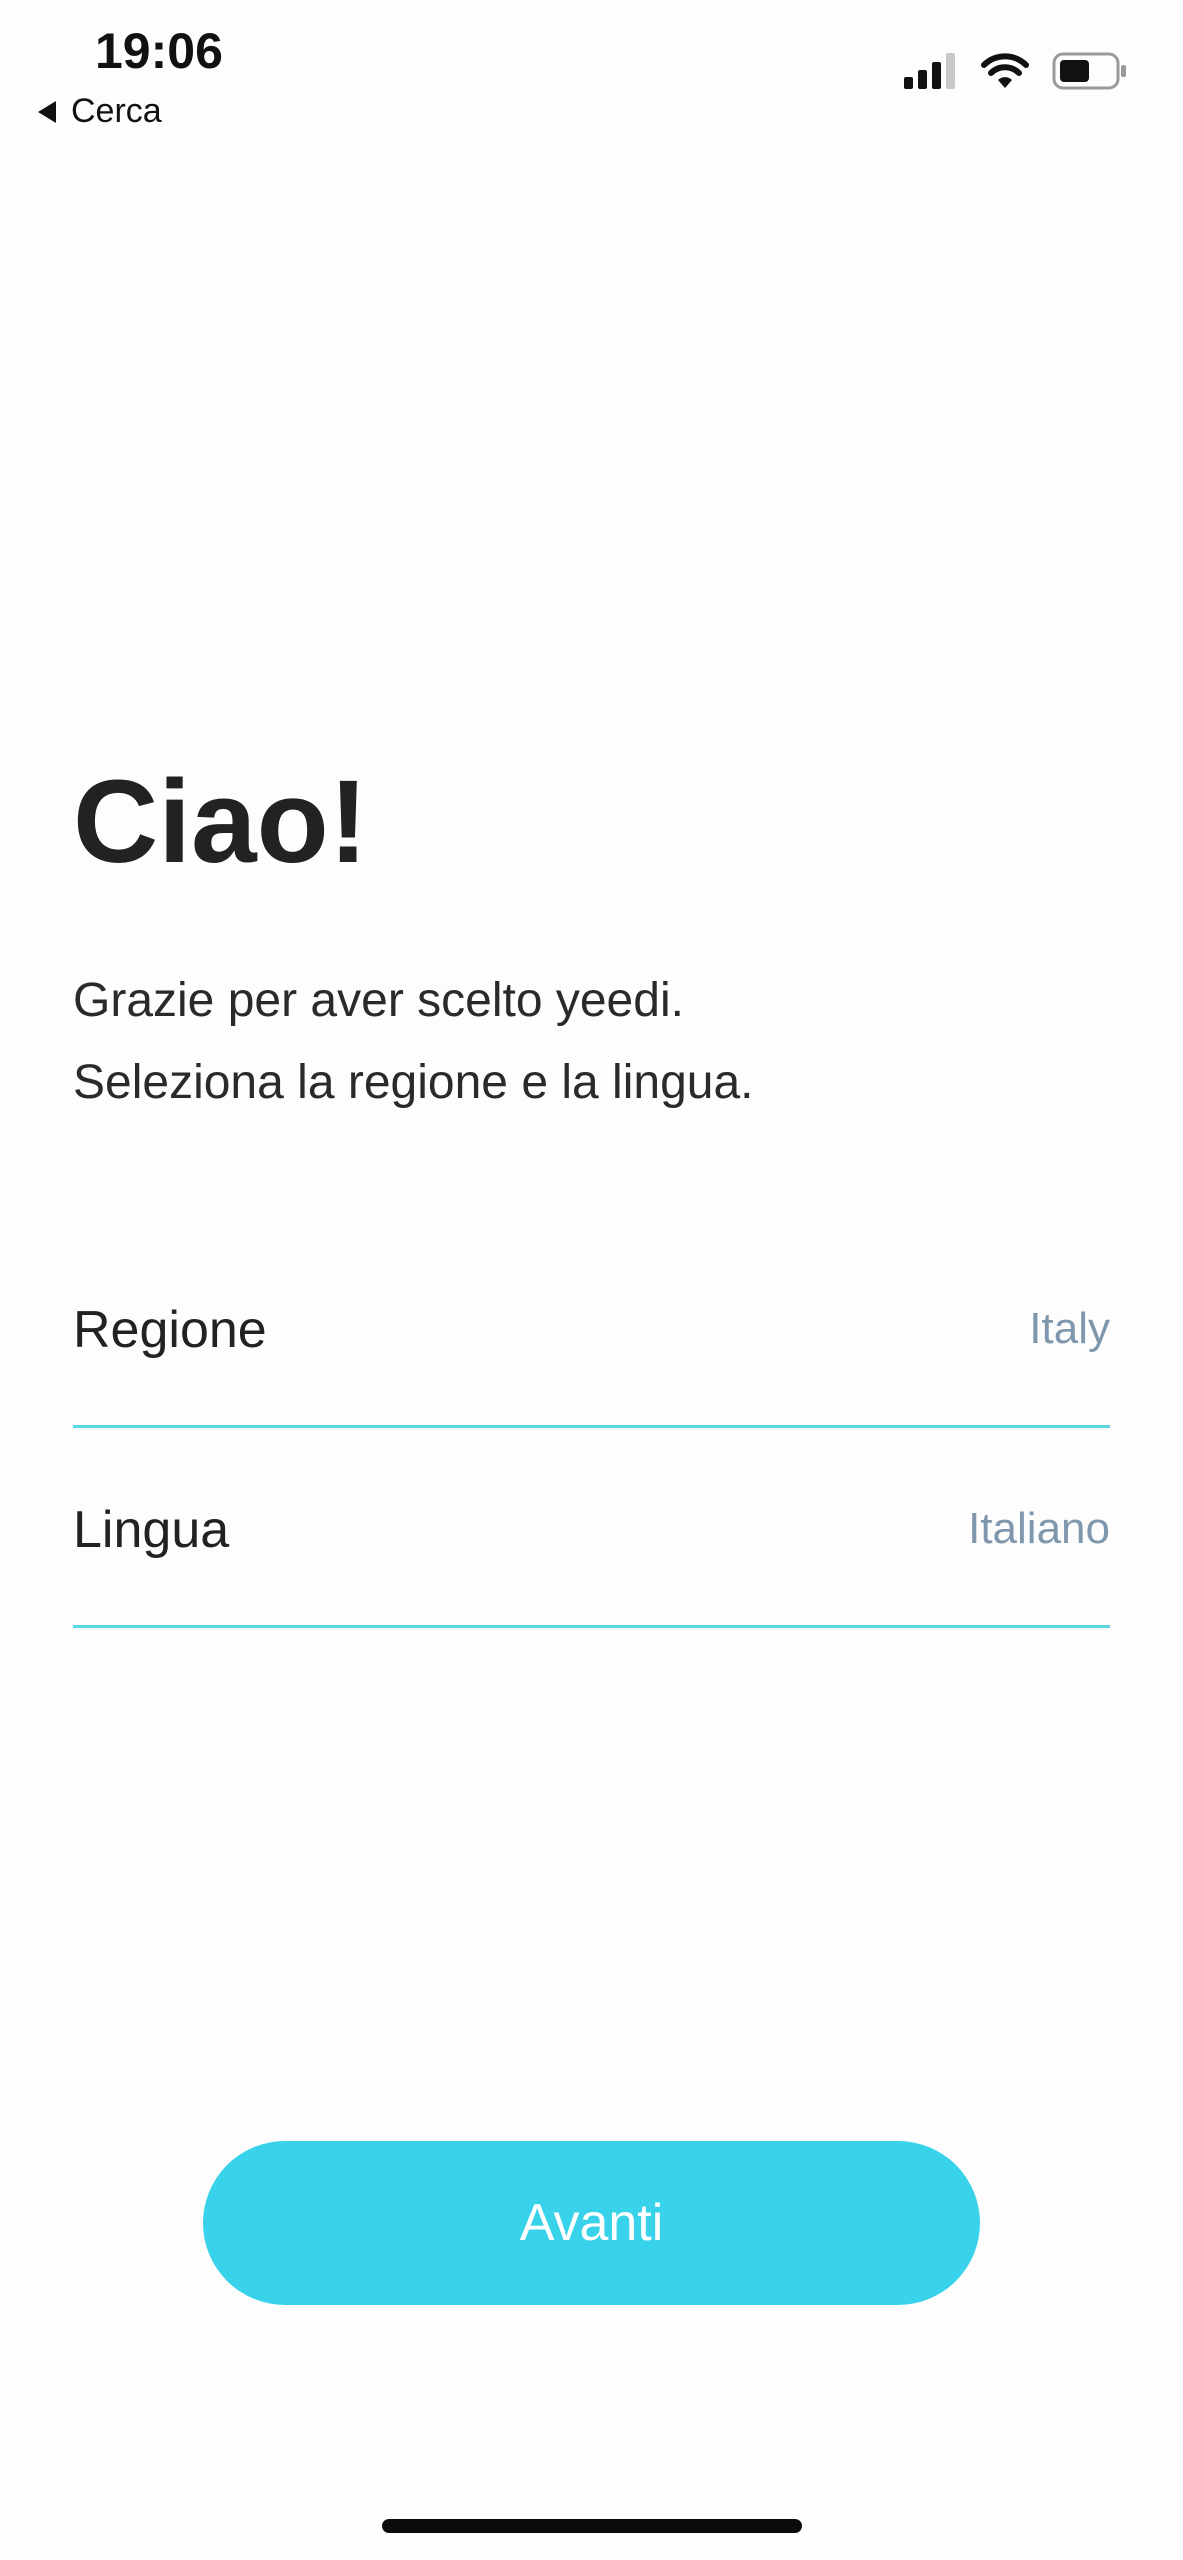 Image resolution: width=1183 pixels, height=2560 pixels. I want to click on wifi-icon, so click(1005, 70).